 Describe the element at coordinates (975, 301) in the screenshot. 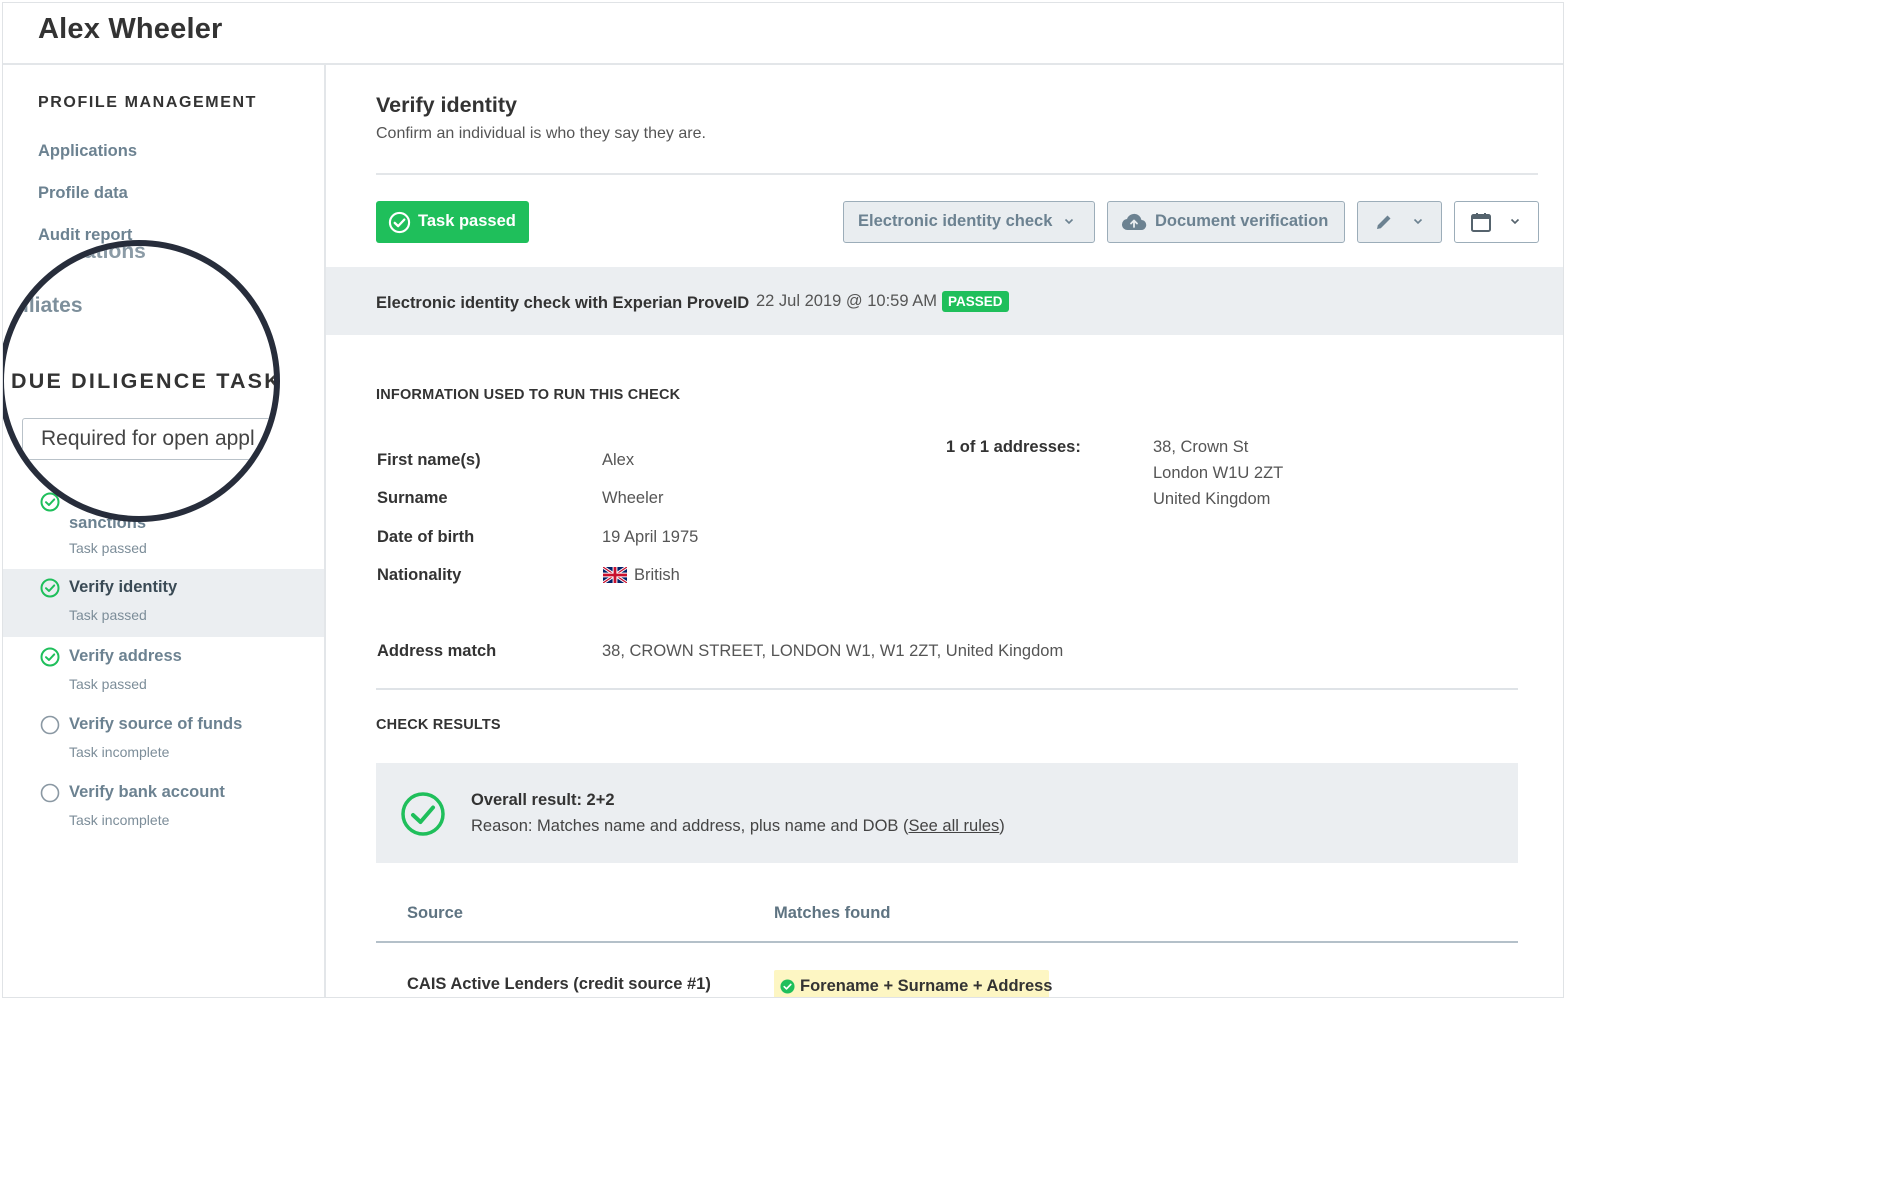

I see `passed-status-badge: PASSED` at that location.